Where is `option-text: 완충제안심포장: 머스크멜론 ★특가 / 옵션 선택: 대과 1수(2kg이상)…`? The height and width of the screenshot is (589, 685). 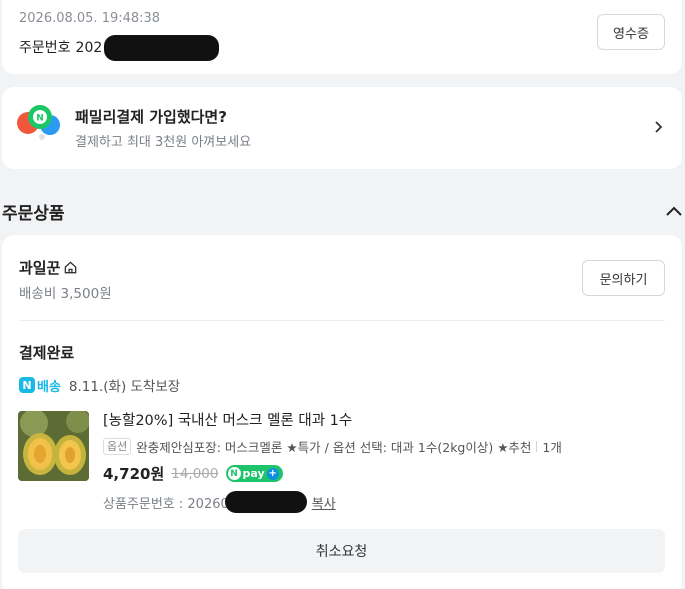 option-text: 완충제안심포장: 머스크멜론 ★특가 / 옵션 선택: 대과 1수(2kg이상)… is located at coordinates (334, 447).